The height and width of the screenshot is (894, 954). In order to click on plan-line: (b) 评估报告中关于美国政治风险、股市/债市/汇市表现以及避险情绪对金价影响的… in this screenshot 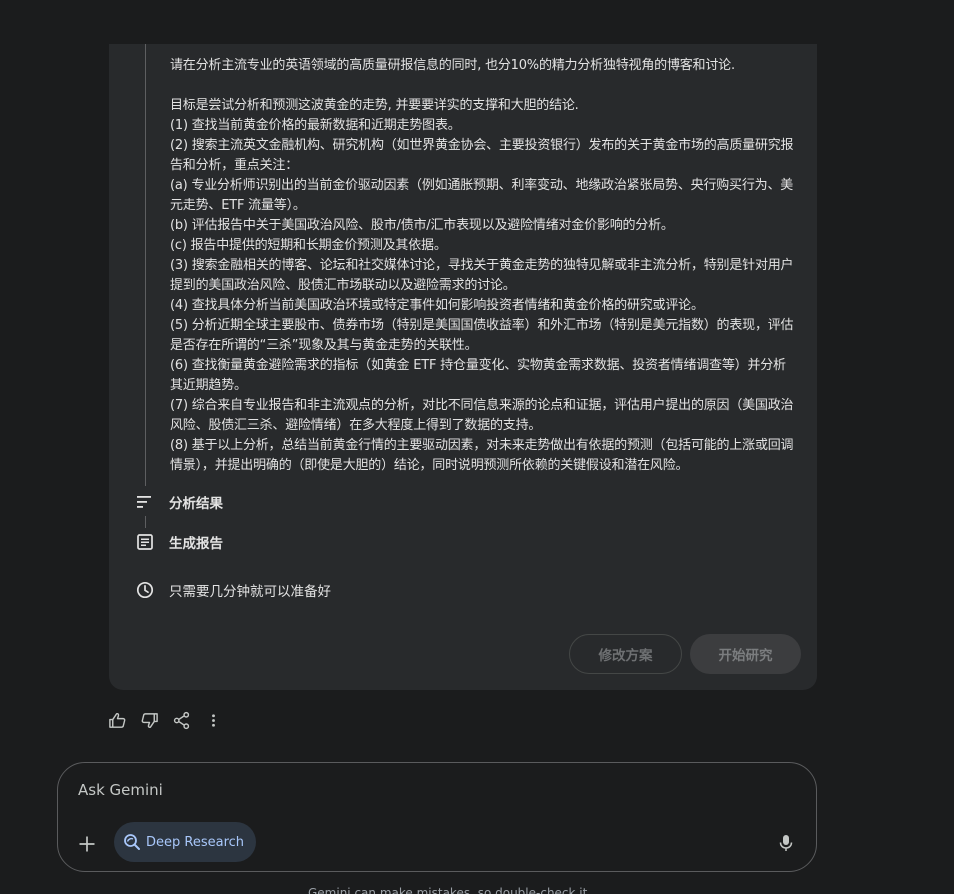, I will do `click(422, 225)`.